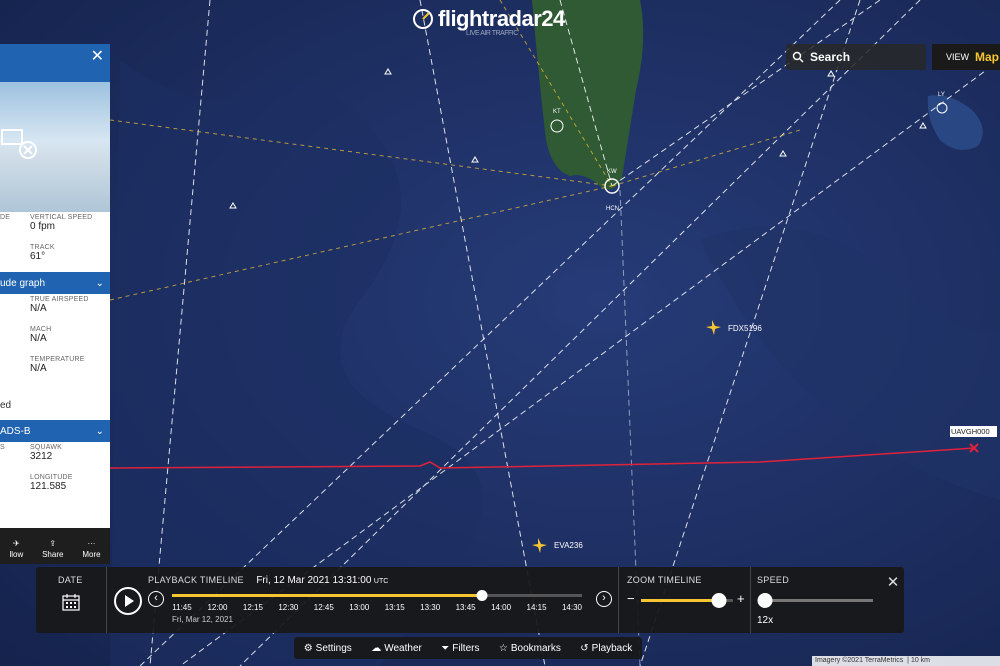 This screenshot has height=666, width=1000. Describe the element at coordinates (91, 549) in the screenshot. I see `more-button: ··· More` at that location.